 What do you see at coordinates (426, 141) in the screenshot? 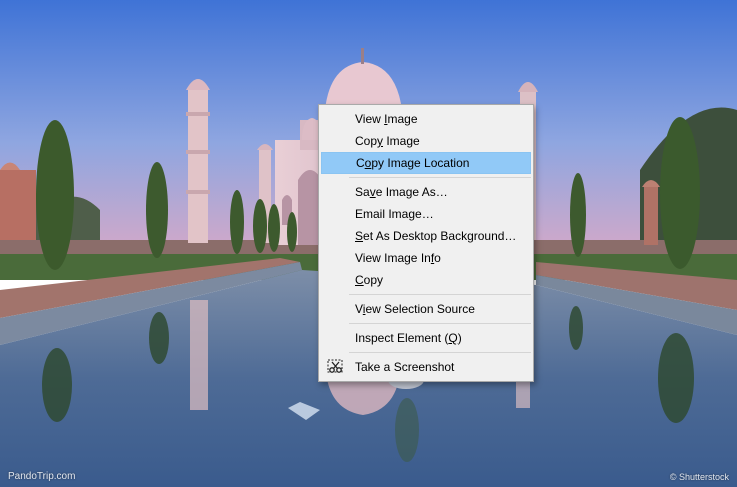
I see `menu-item-copy-image: Copy Image` at bounding box center [426, 141].